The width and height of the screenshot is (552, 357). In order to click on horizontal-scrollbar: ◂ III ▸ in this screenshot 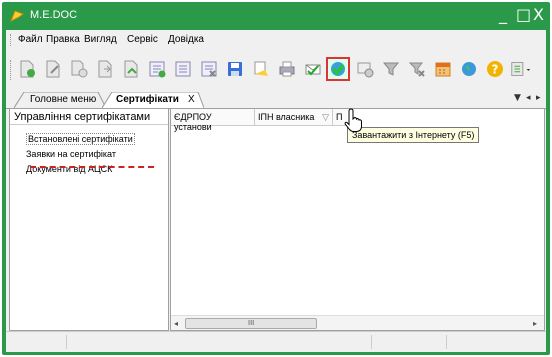, I will do `click(357, 322)`.